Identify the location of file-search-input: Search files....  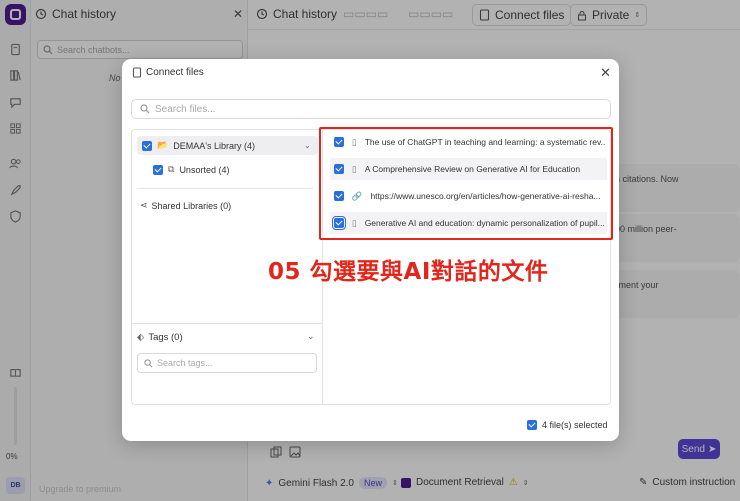
(371, 109).